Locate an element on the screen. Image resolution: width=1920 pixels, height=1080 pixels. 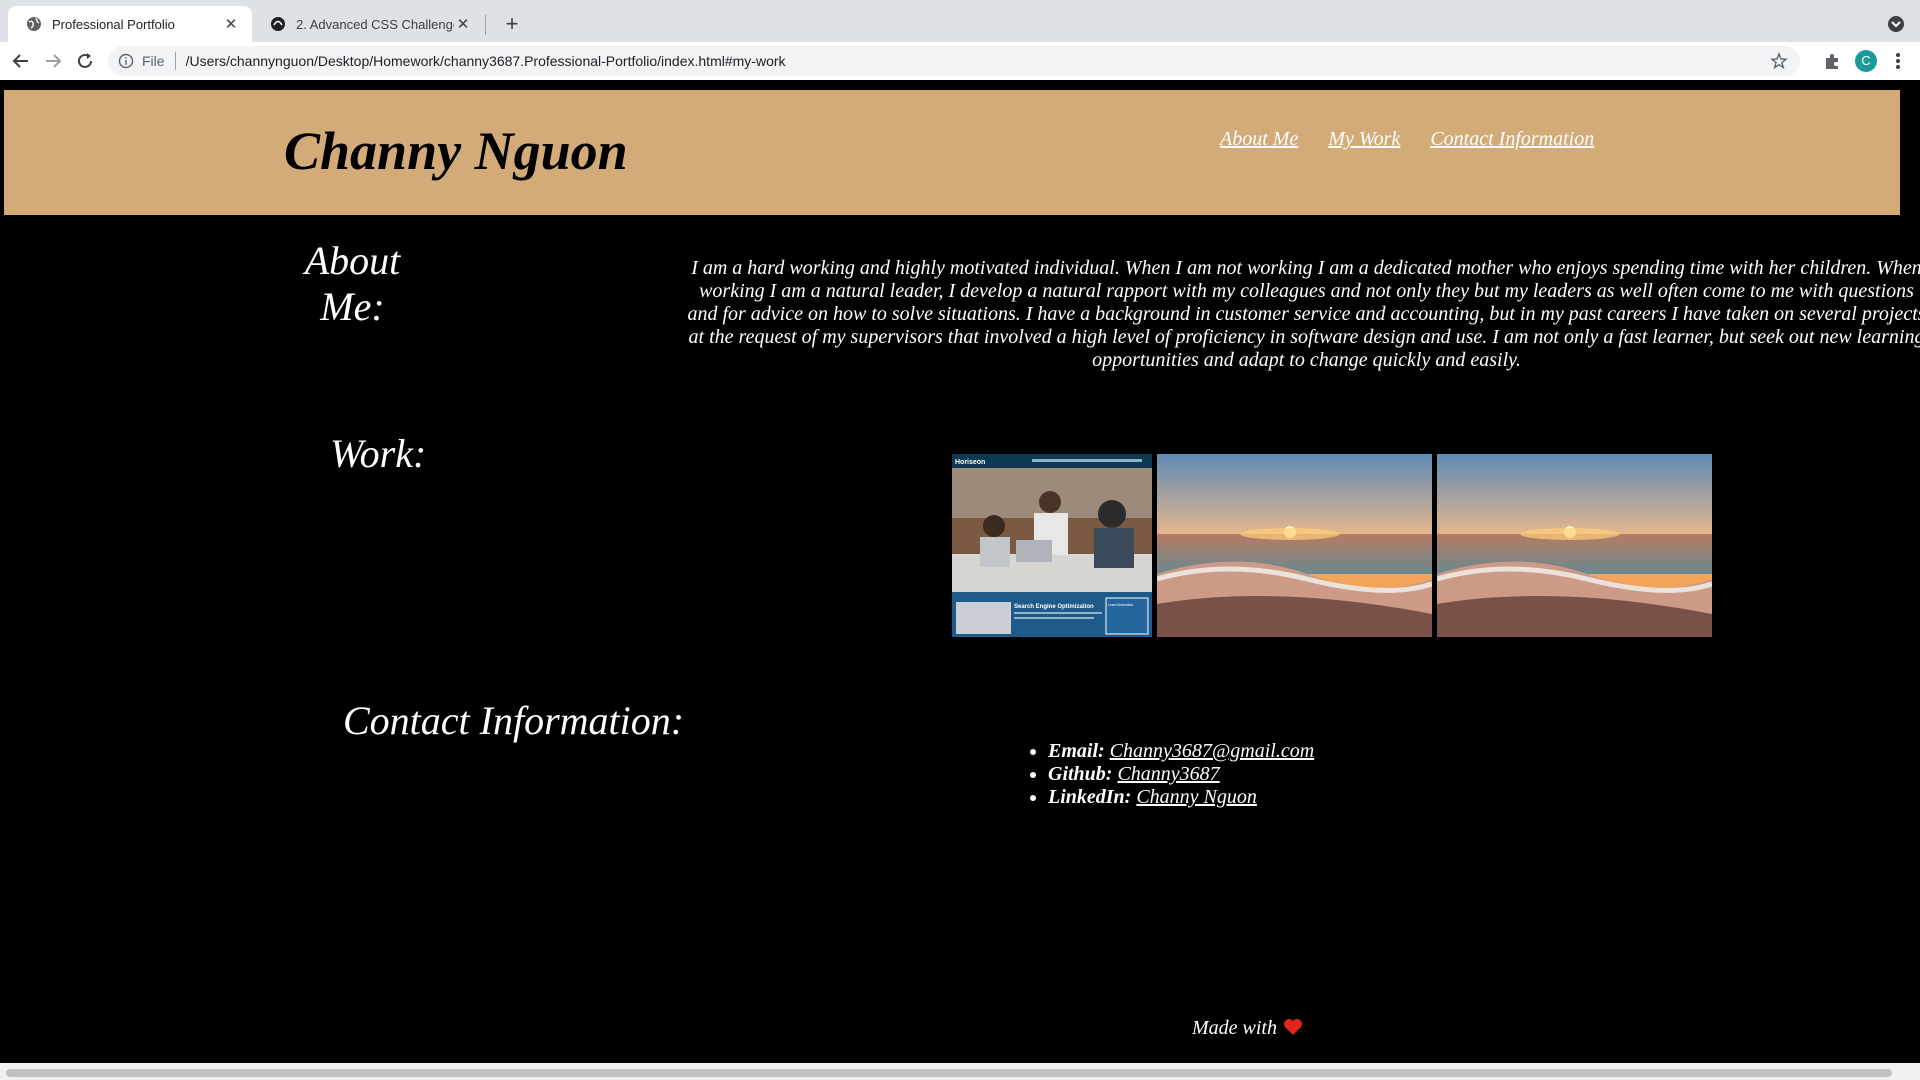
tab-advanced-css-challenge: 2. Advanced CSS Challenge: Pr ✕ is located at coordinates (368, 24).